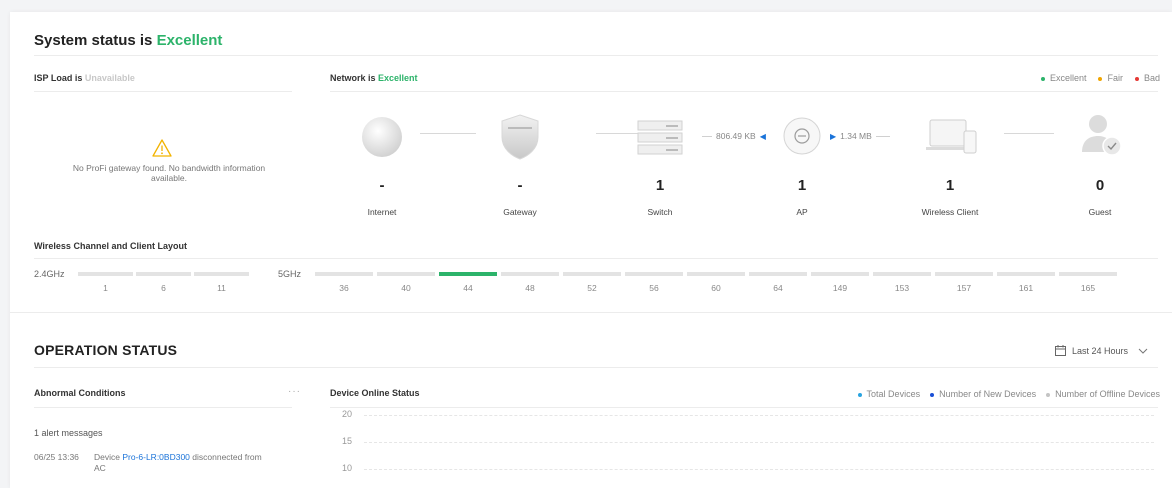  I want to click on guest-label: Guest, so click(1100, 212).